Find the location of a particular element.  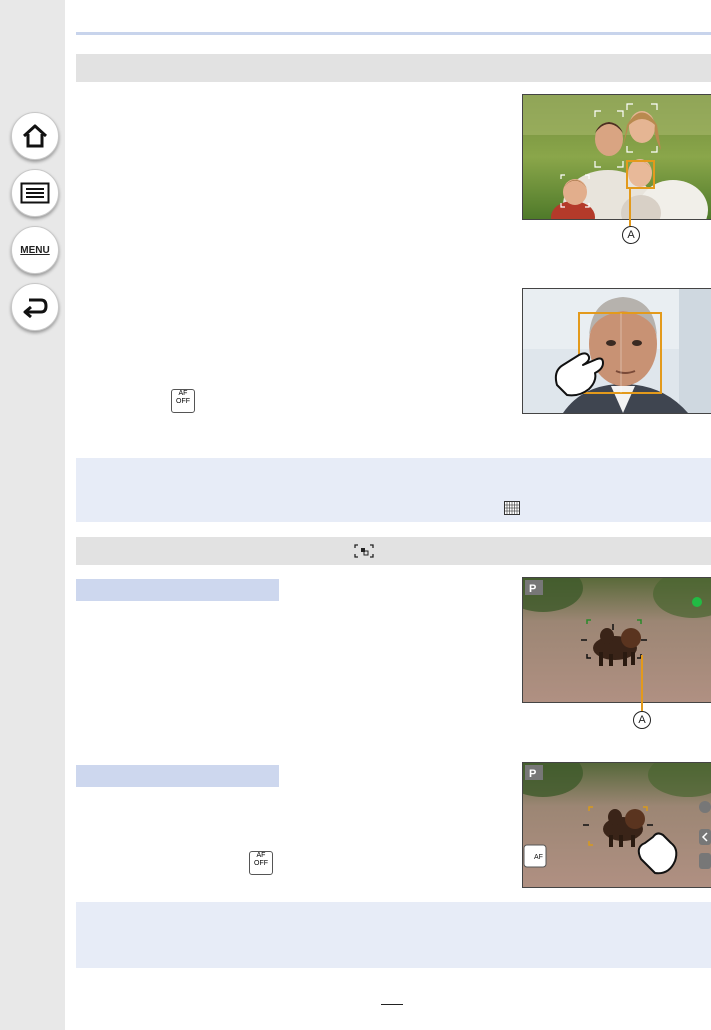

dog-touch-photo: P AF is located at coordinates (616, 825).